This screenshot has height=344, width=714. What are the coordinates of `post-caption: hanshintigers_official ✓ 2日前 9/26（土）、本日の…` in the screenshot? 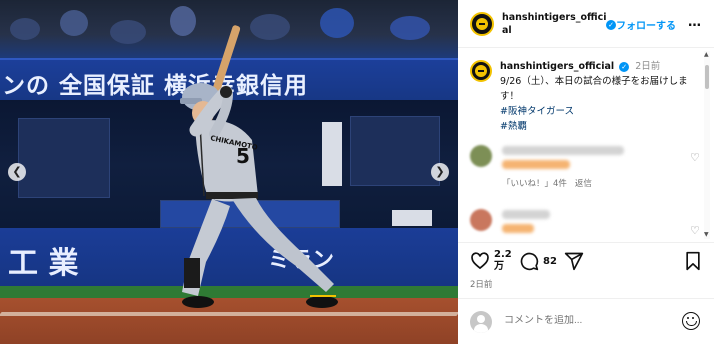 It's located at (586, 91).